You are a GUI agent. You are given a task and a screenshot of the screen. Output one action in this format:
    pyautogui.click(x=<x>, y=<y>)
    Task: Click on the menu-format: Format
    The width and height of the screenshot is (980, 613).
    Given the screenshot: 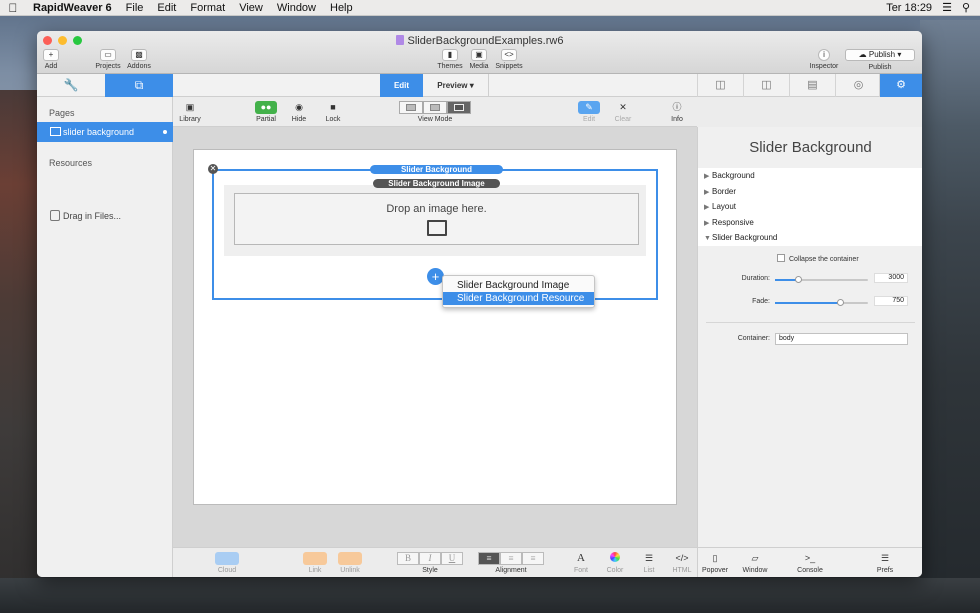 What is the action you would take?
    pyautogui.click(x=207, y=8)
    